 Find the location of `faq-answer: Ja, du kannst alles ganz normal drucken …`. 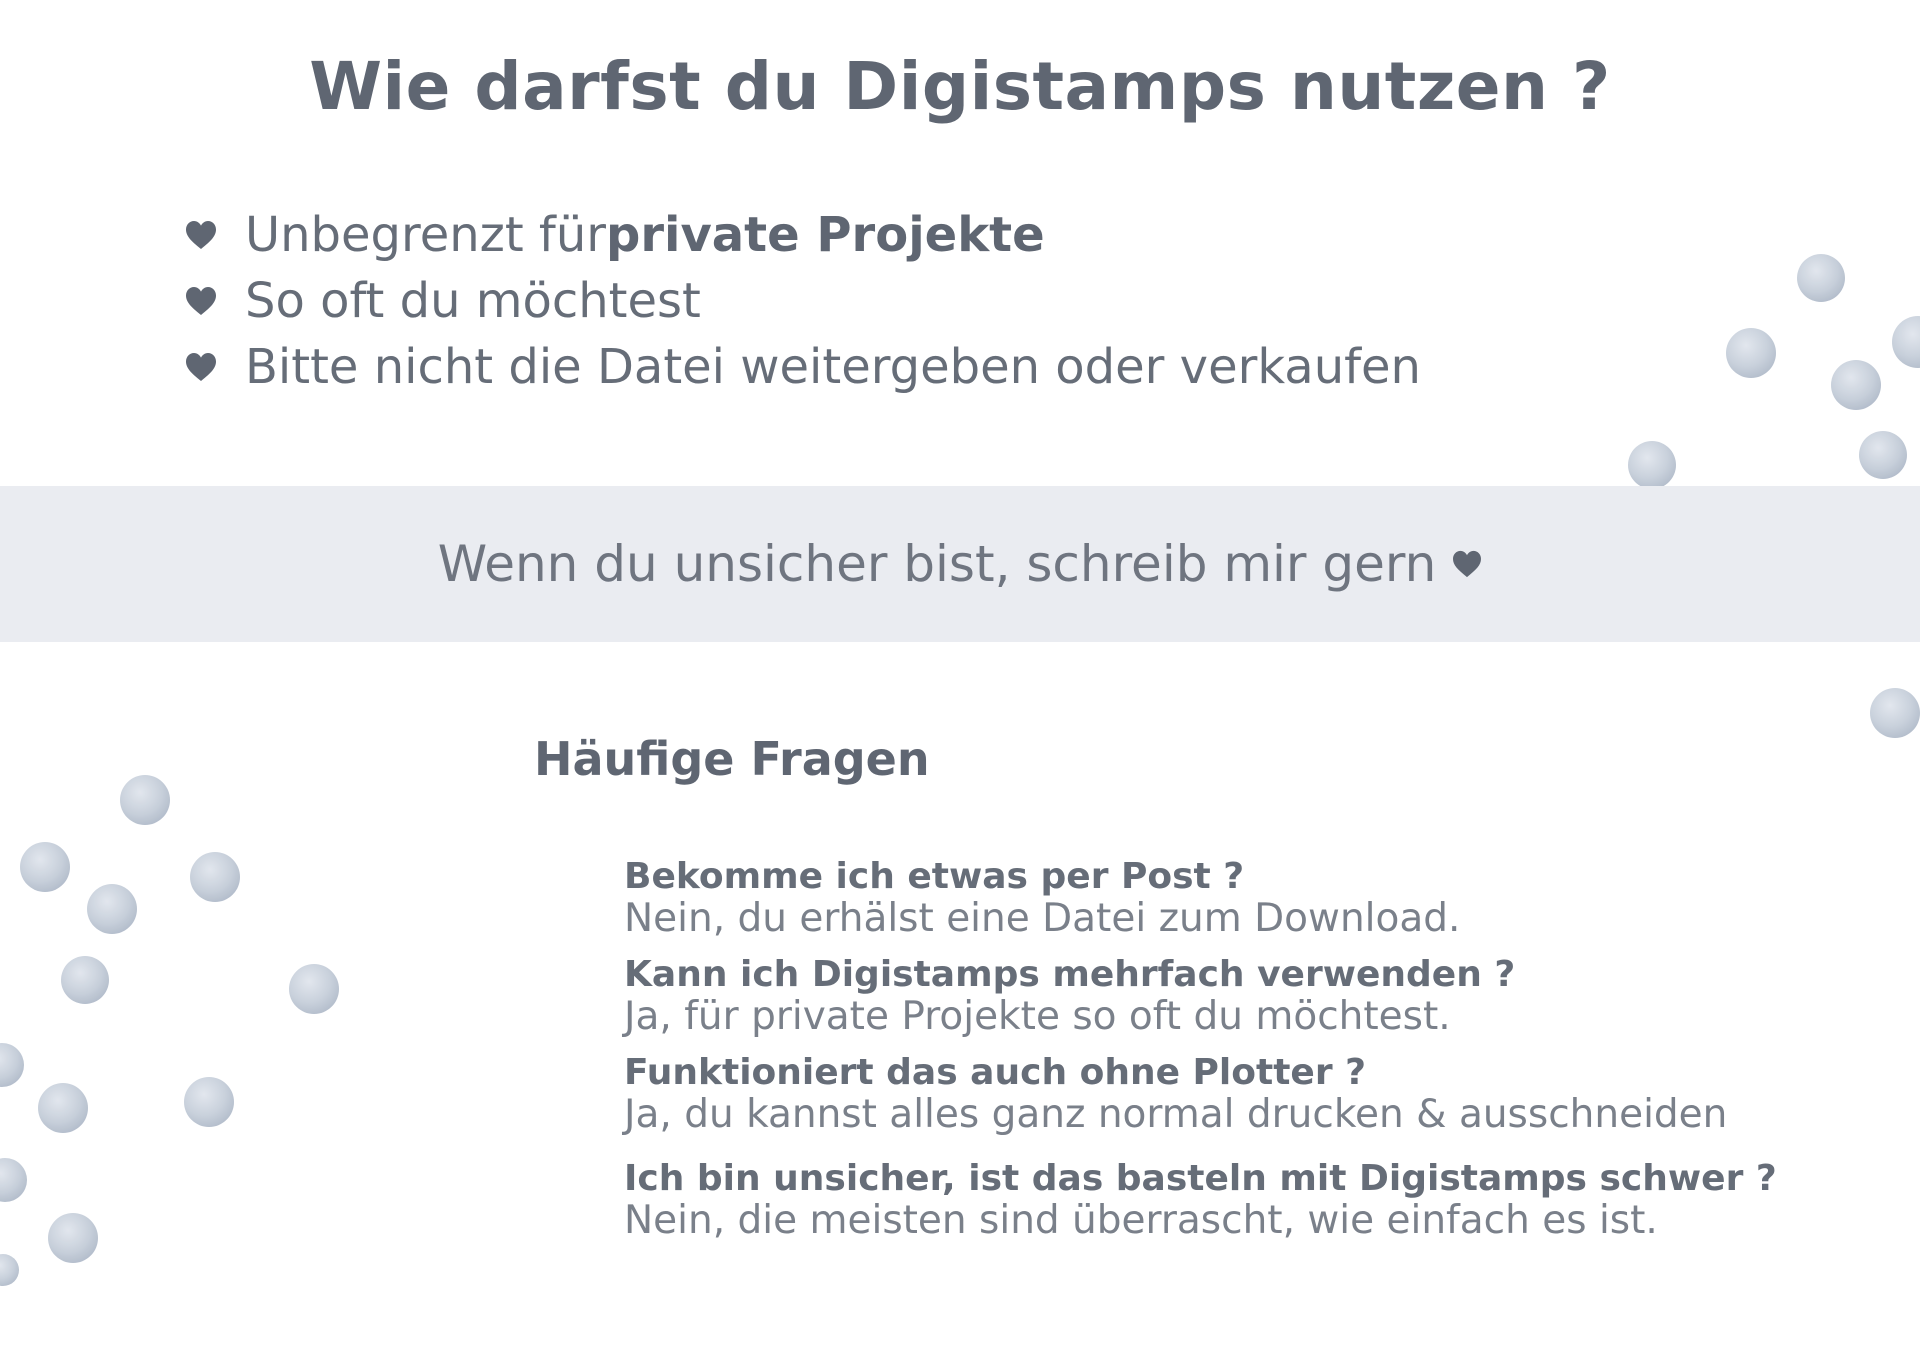

faq-answer: Ja, du kannst alles ganz normal drucken … is located at coordinates (1176, 1114).